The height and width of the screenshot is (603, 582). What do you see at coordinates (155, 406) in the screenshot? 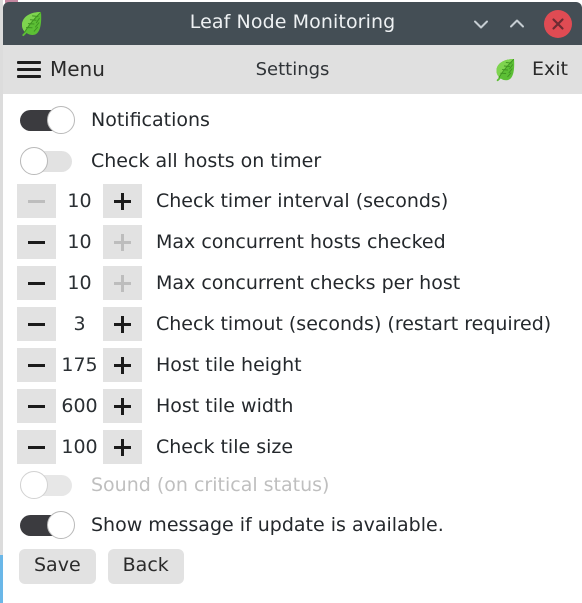
I see `setting-row-host-tile-width: 600 Host tile width` at bounding box center [155, 406].